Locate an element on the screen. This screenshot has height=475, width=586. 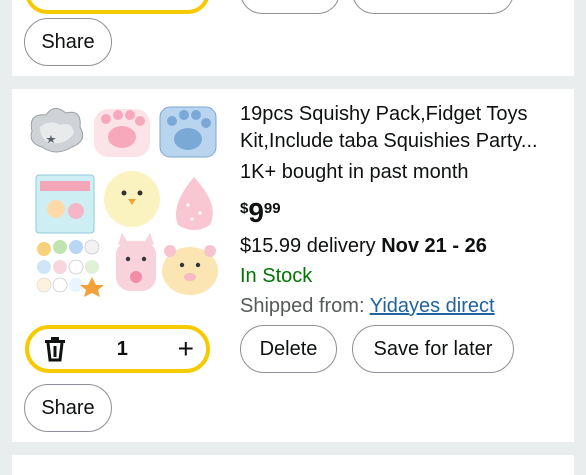
previous-save-for-later-button is located at coordinates (433, 7).